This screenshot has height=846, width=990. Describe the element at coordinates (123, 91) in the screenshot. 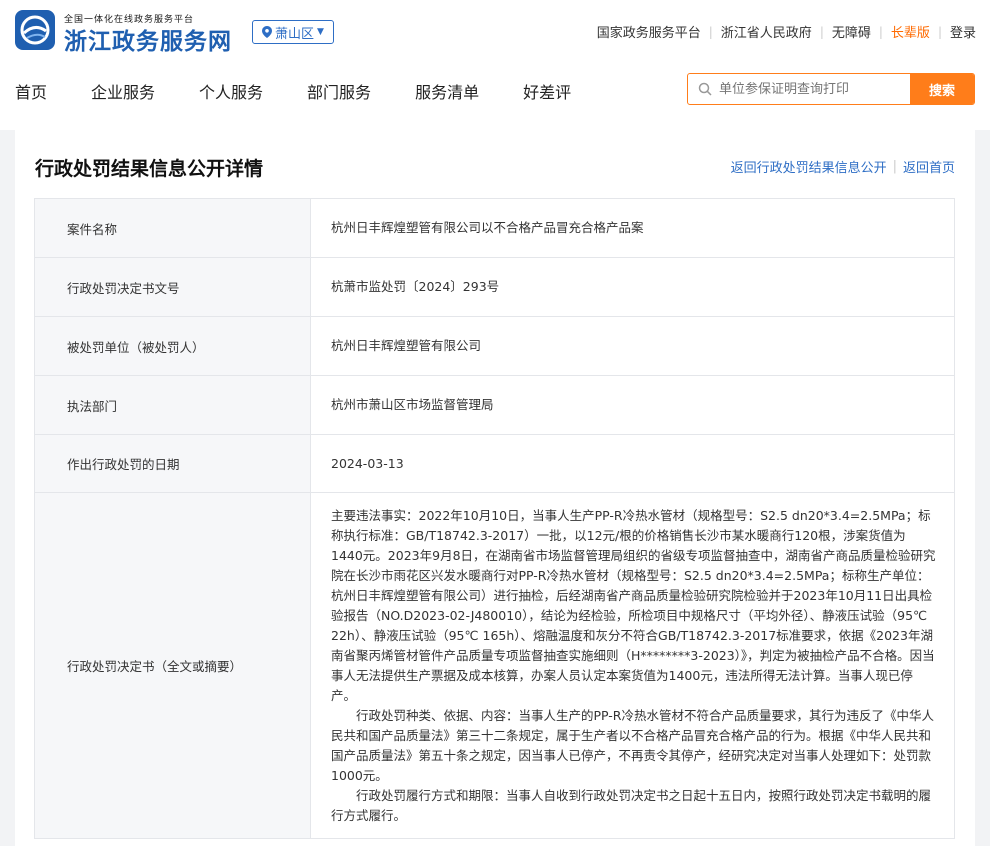

I see `nav-enterprise-services: 企业服务` at that location.